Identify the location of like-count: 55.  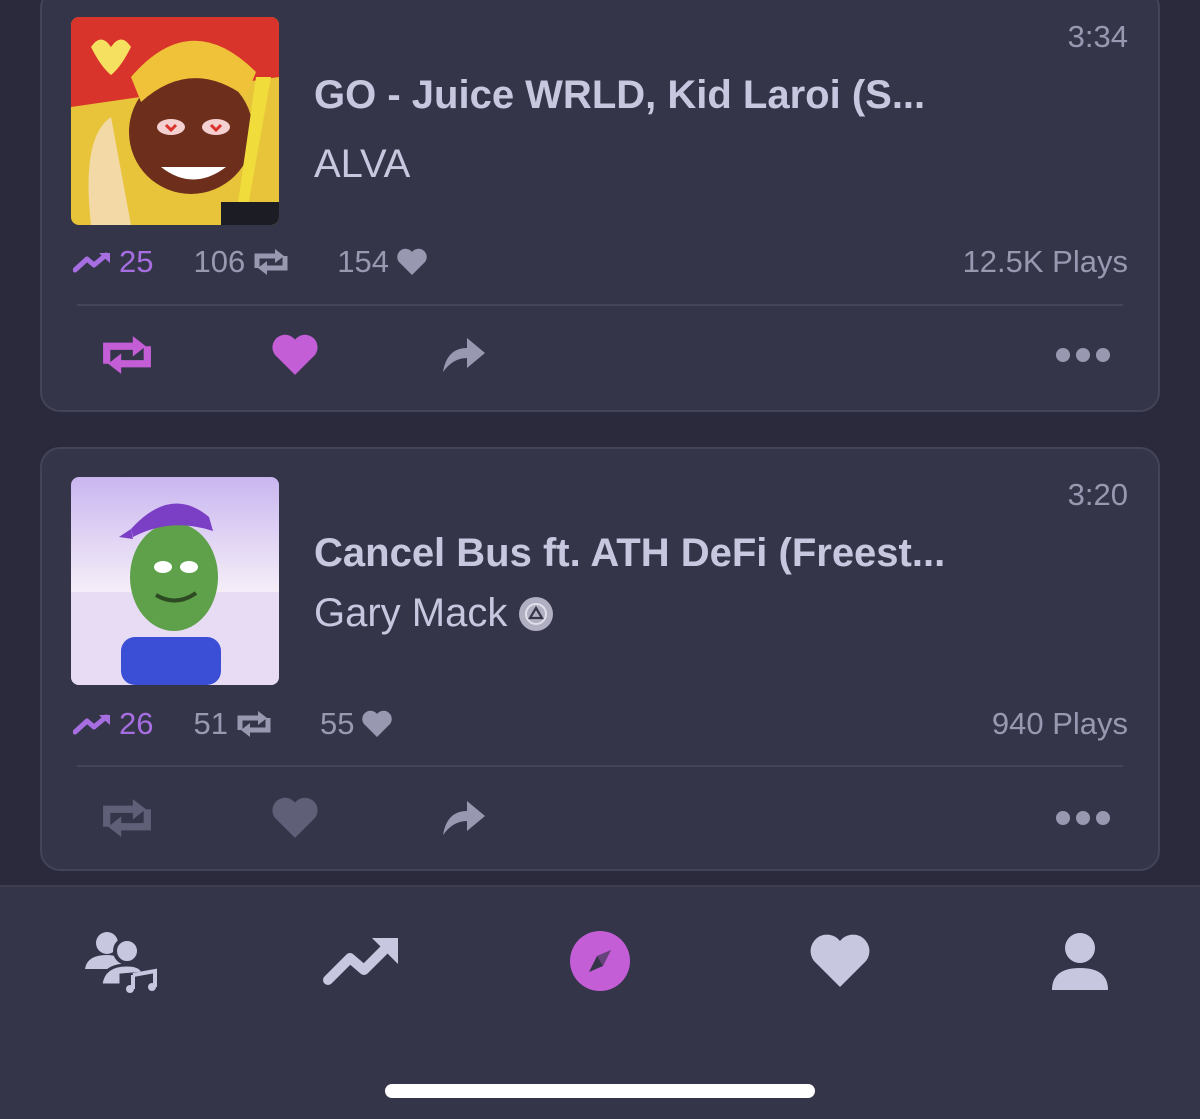
(360, 724).